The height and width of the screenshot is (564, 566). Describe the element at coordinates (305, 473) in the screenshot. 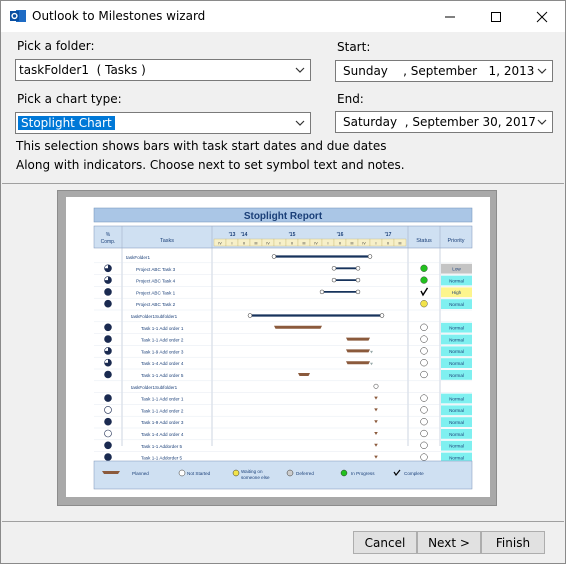

I see `legend-deferred: Deferred` at that location.